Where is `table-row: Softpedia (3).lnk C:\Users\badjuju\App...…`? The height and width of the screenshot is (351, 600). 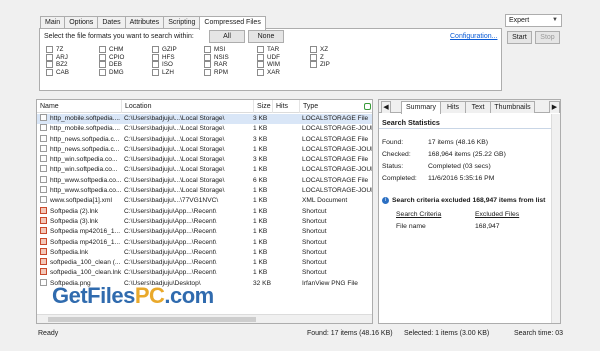
table-row: Softpedia (3).lnk C:\Users\badjuju\App...… is located at coordinates (204, 221).